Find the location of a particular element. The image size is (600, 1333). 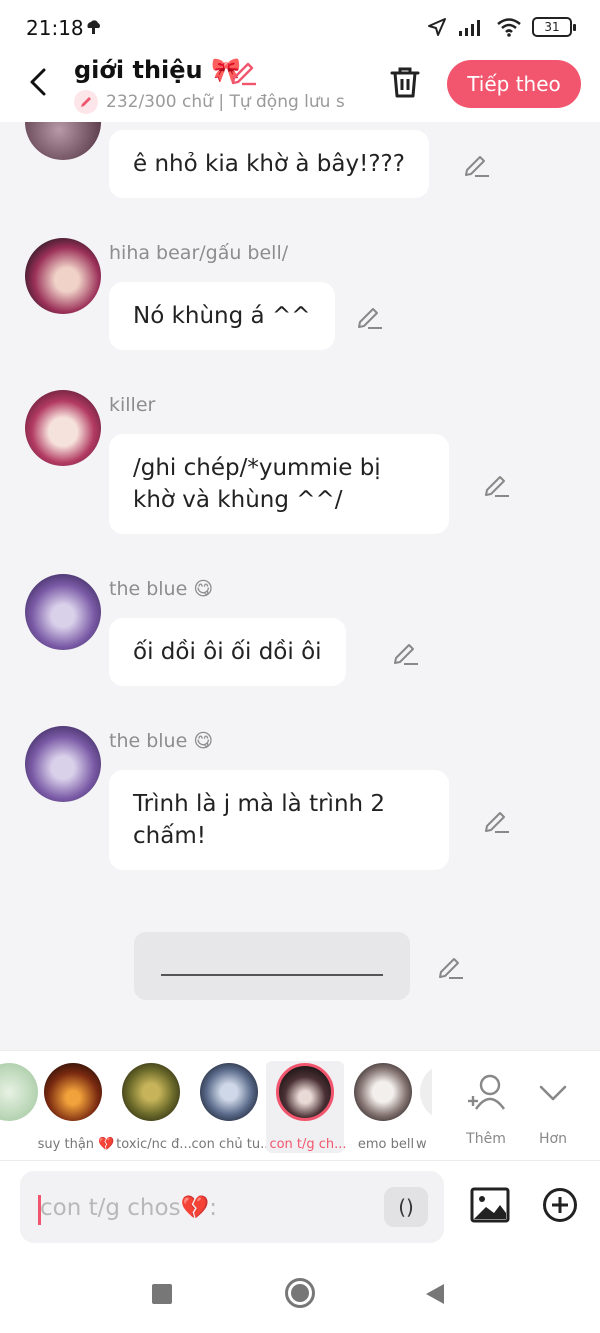

character-item: w is located at coordinates (421, 1107).